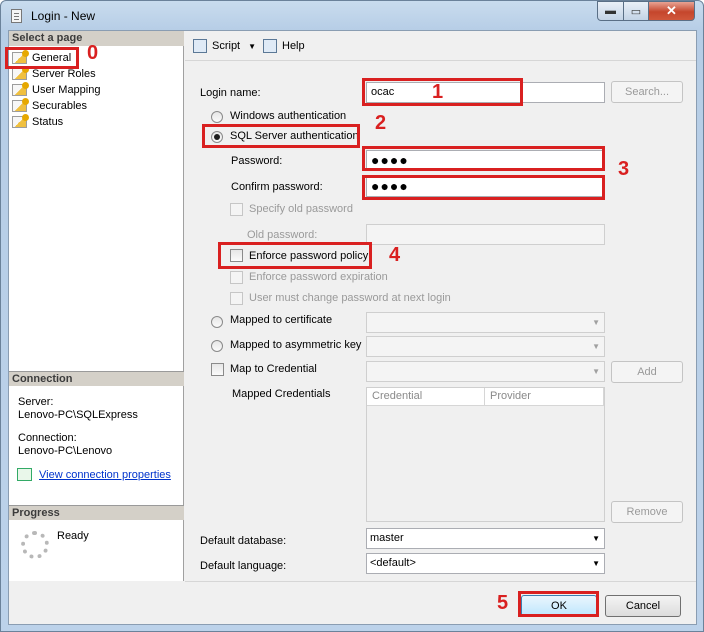  Describe the element at coordinates (217, 369) in the screenshot. I see `map-to-credential-checkbox` at that location.